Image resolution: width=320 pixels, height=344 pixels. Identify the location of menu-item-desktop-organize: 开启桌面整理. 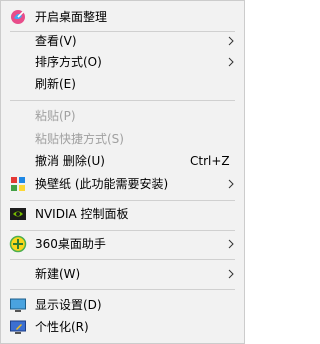
(122, 17).